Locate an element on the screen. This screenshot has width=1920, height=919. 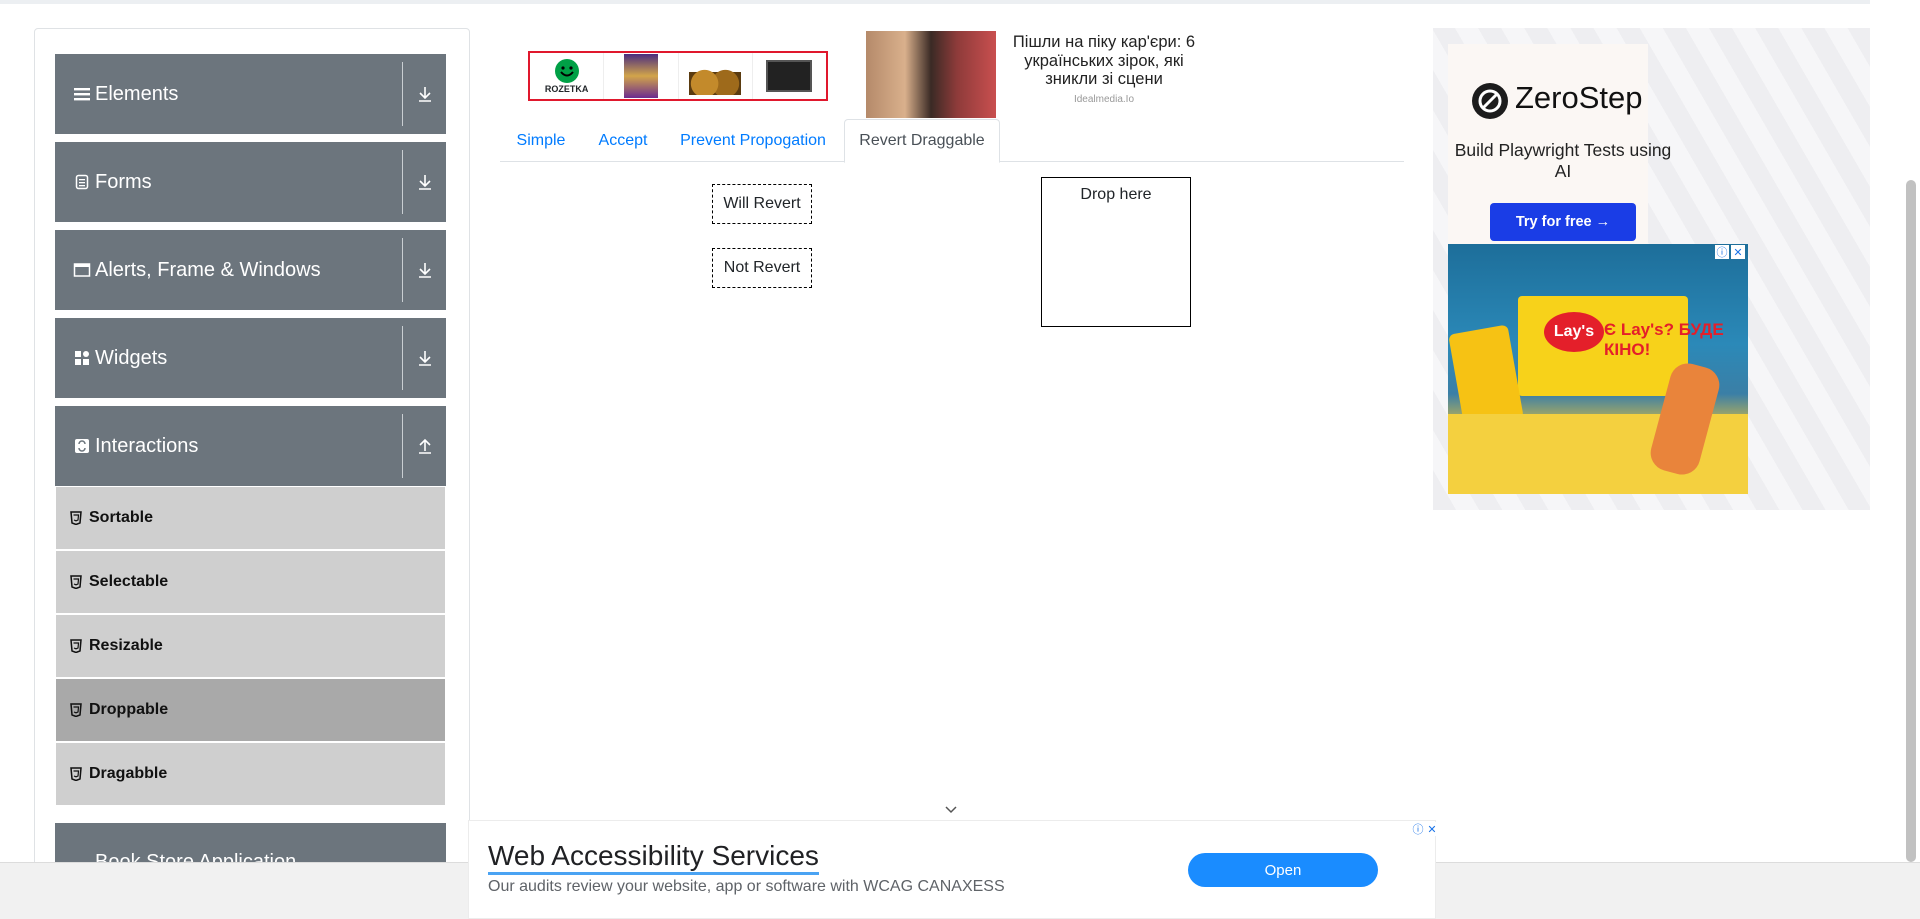
lays-pack-image is located at coordinates (1486, 376).